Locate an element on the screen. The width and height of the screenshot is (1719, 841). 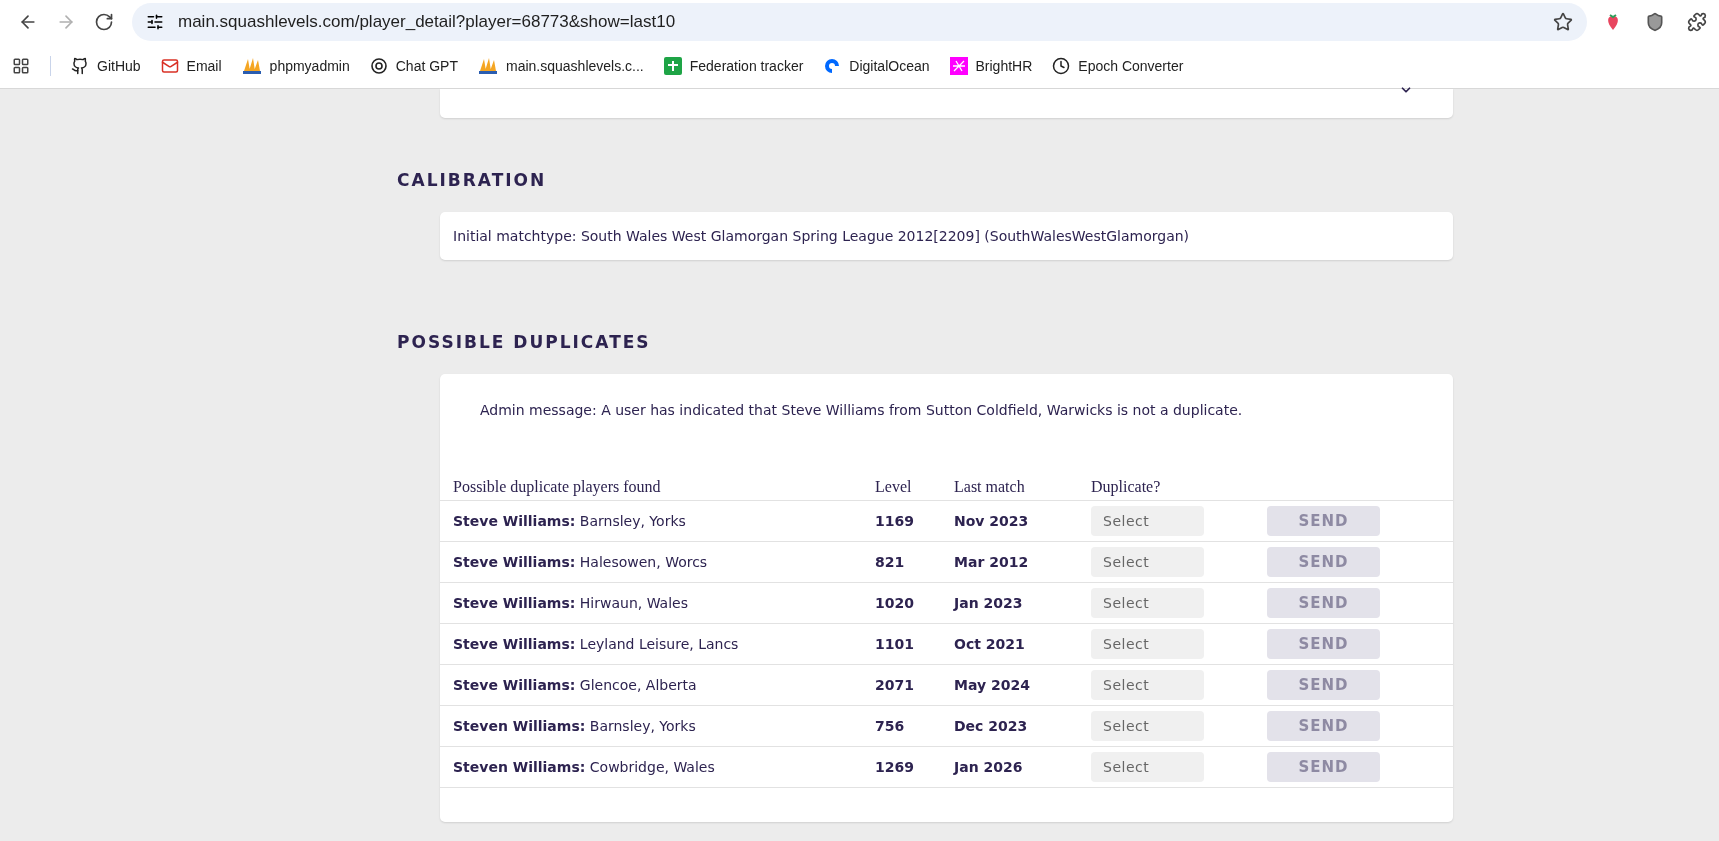
level-cell-text: 821 is located at coordinates (890, 562).